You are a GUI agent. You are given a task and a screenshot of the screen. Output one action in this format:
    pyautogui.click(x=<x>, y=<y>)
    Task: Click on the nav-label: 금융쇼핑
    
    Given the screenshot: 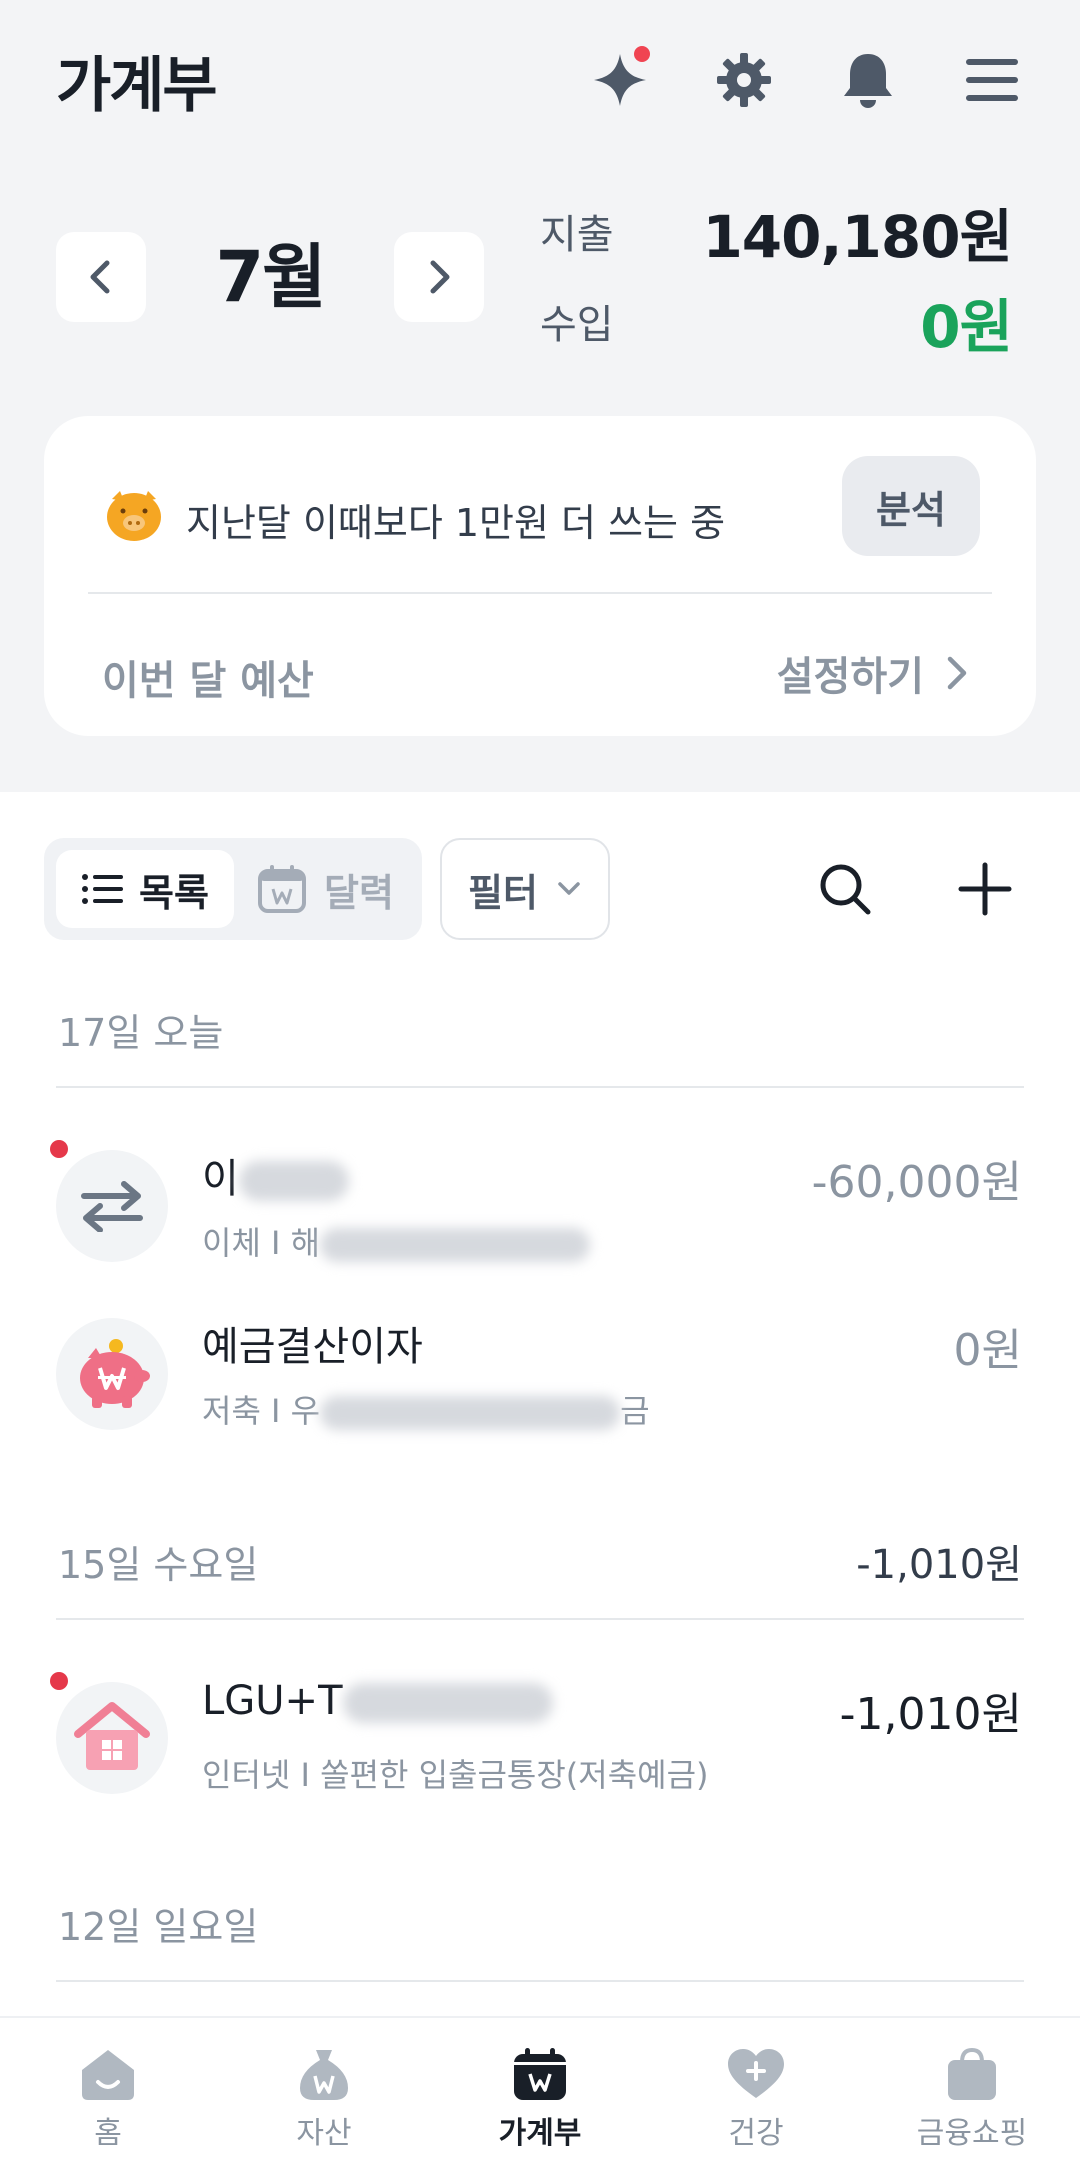 What is the action you would take?
    pyautogui.click(x=972, y=2133)
    